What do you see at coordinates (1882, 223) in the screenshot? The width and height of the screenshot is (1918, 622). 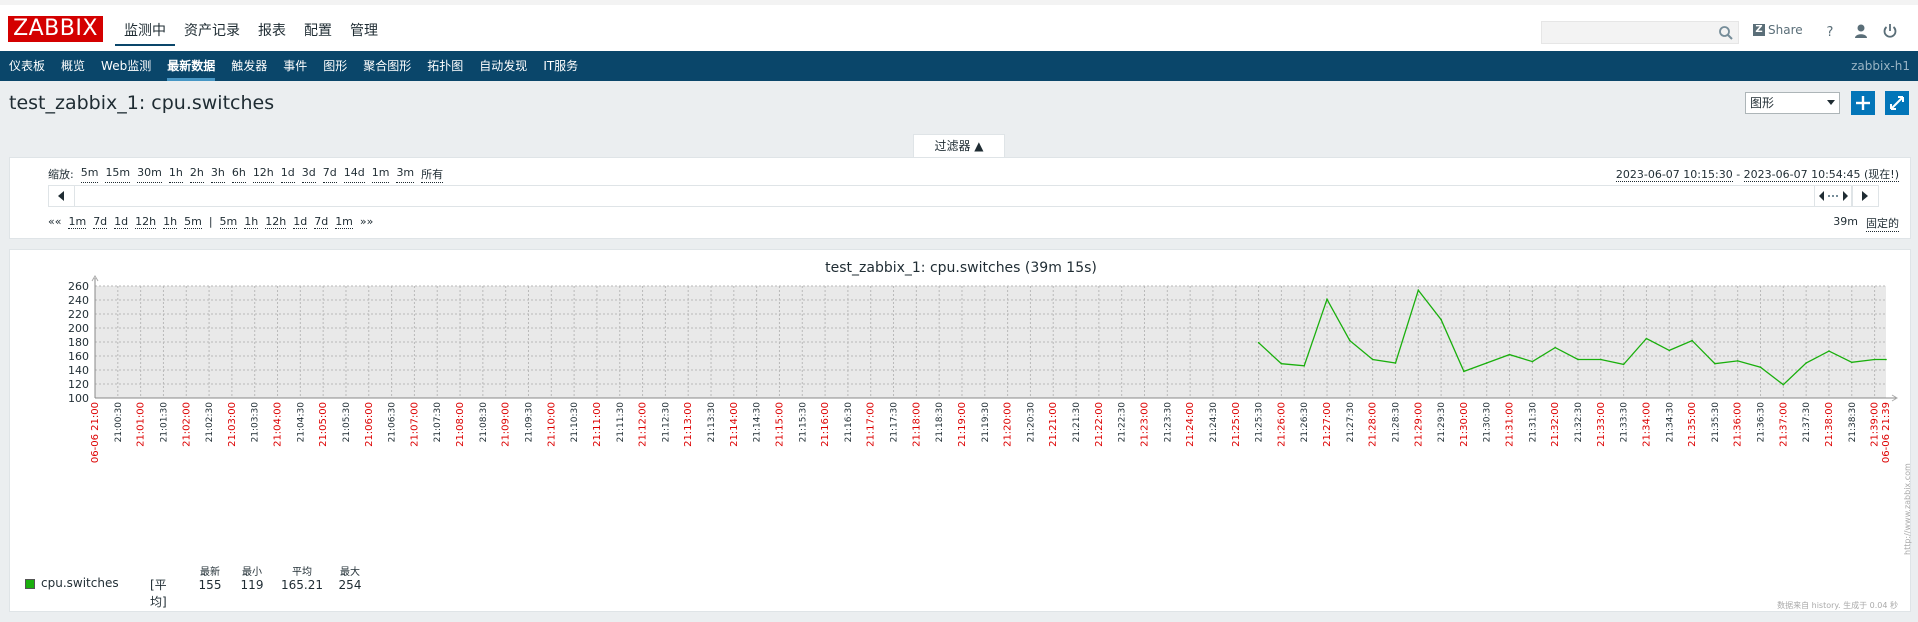 I see `fixed-toggle: 固定的` at bounding box center [1882, 223].